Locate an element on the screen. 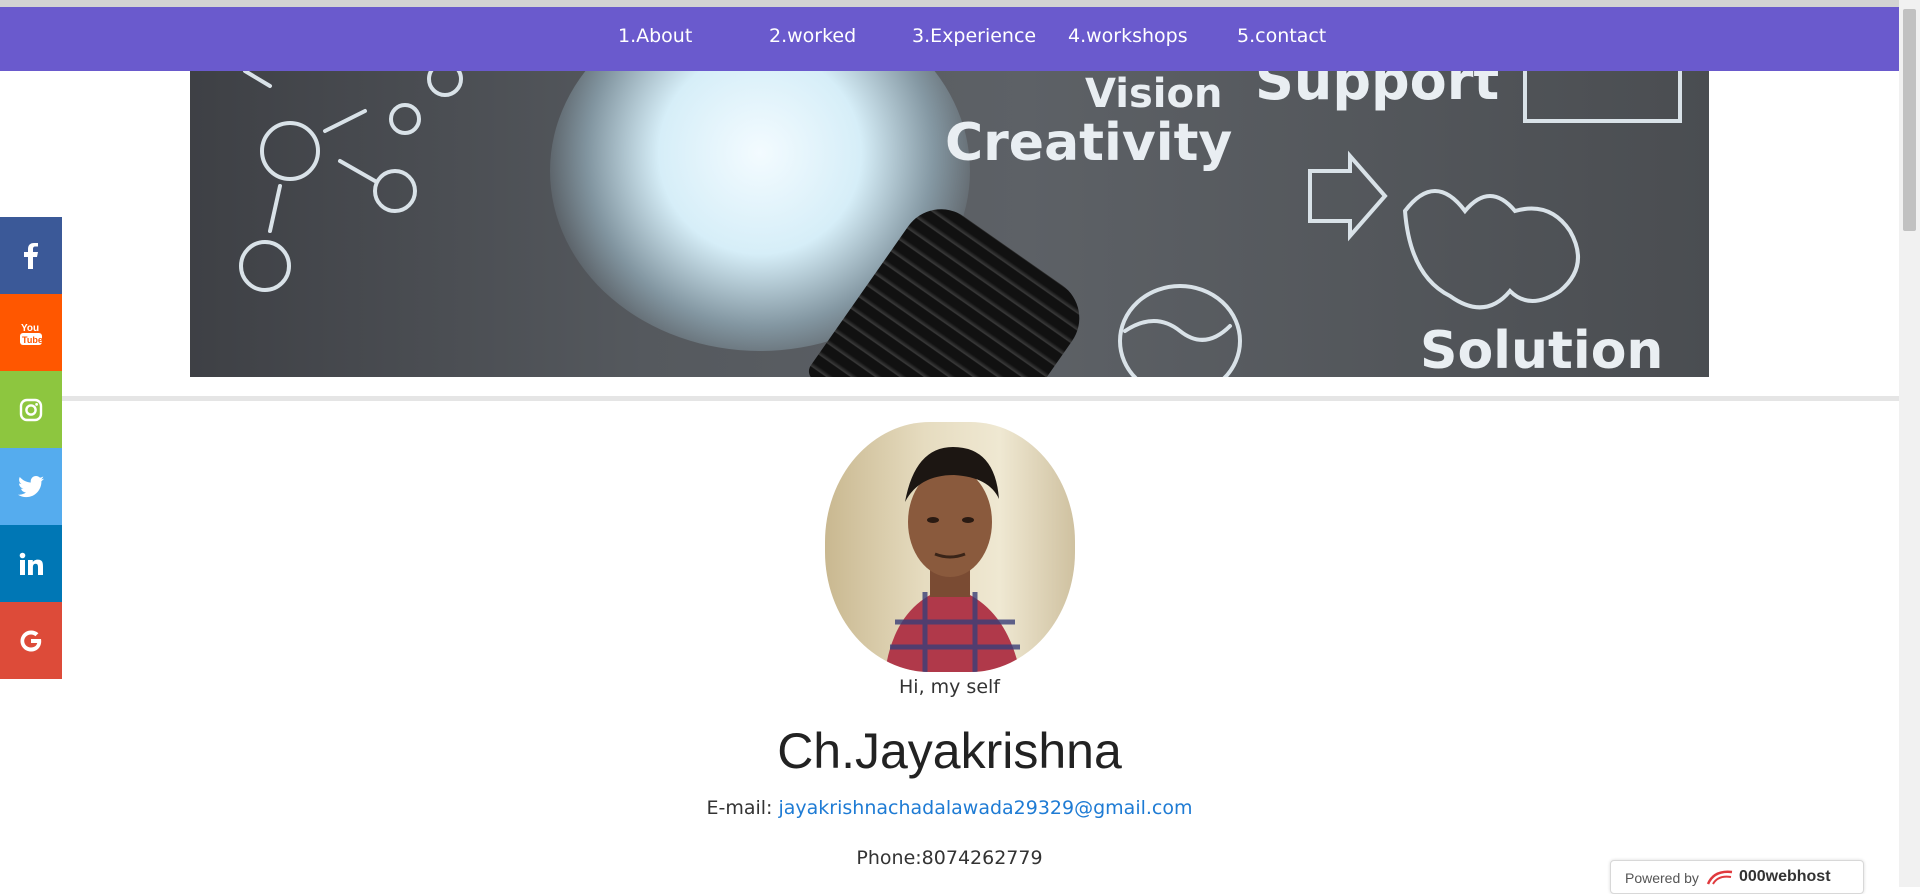 This screenshot has width=1920, height=894. nav-item-about: 1.About is located at coordinates (655, 39).